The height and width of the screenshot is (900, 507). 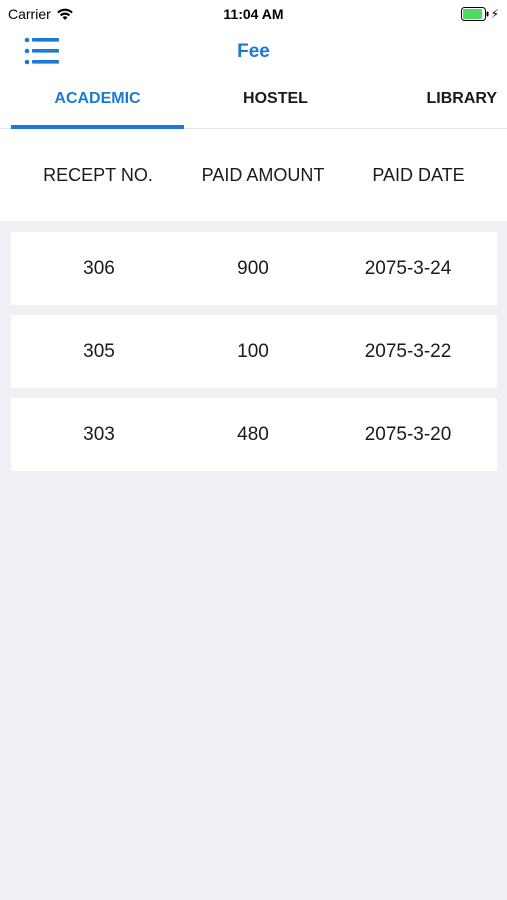 What do you see at coordinates (474, 14) in the screenshot?
I see `battery-charging-icon` at bounding box center [474, 14].